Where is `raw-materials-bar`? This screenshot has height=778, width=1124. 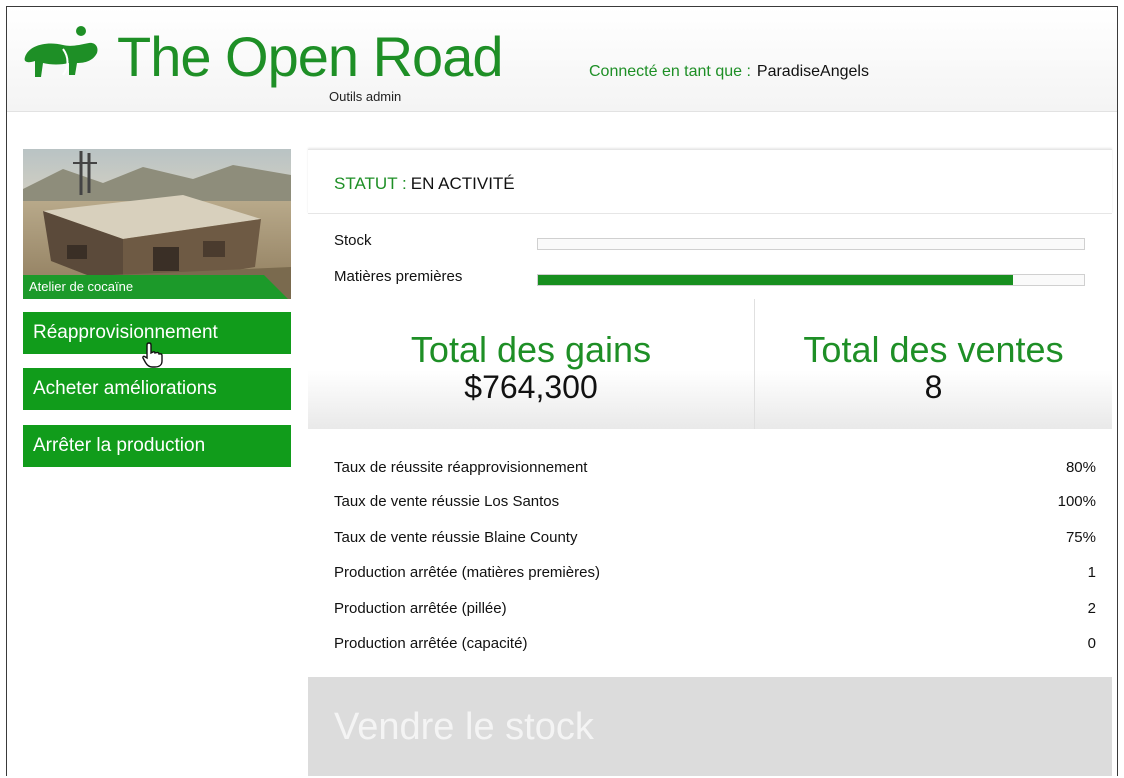
raw-materials-bar is located at coordinates (811, 280).